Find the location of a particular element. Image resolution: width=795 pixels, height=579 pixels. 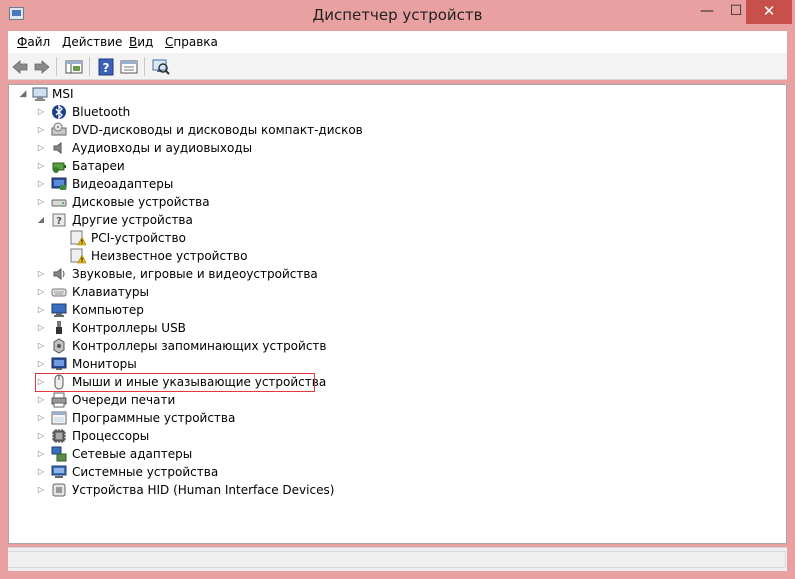

dvd-drive-icon is located at coordinates (59, 129).